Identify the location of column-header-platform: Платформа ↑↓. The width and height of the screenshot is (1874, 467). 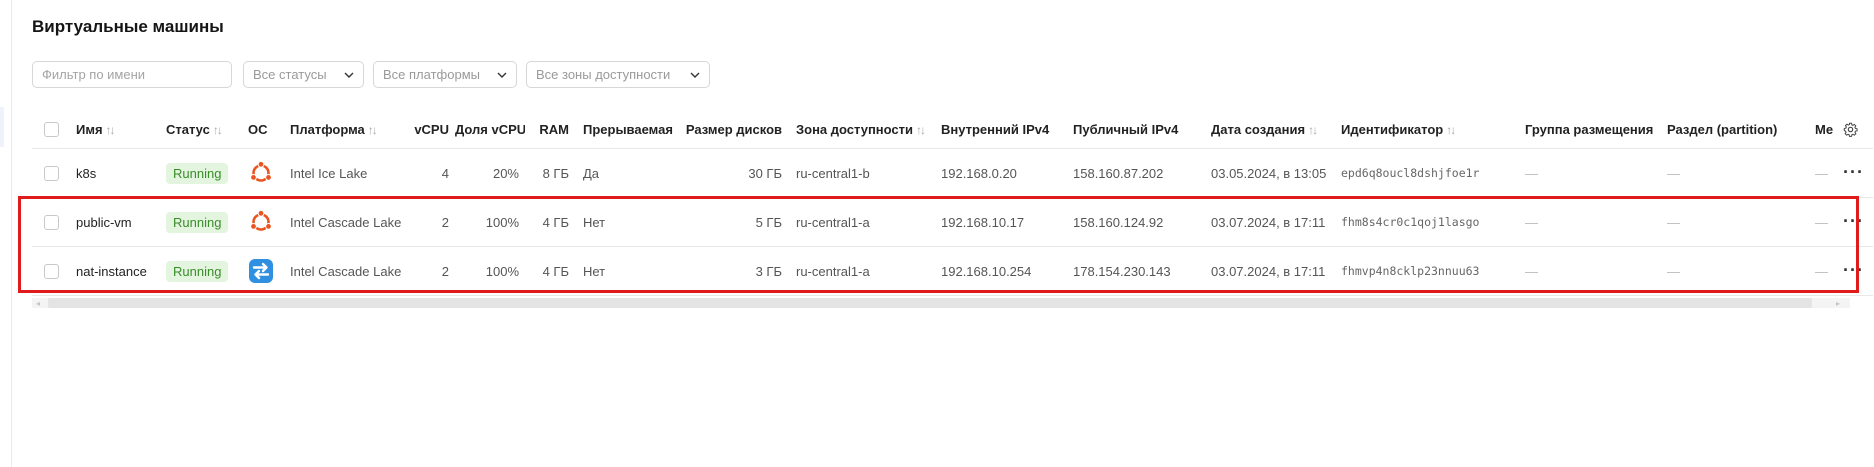
(344, 129).